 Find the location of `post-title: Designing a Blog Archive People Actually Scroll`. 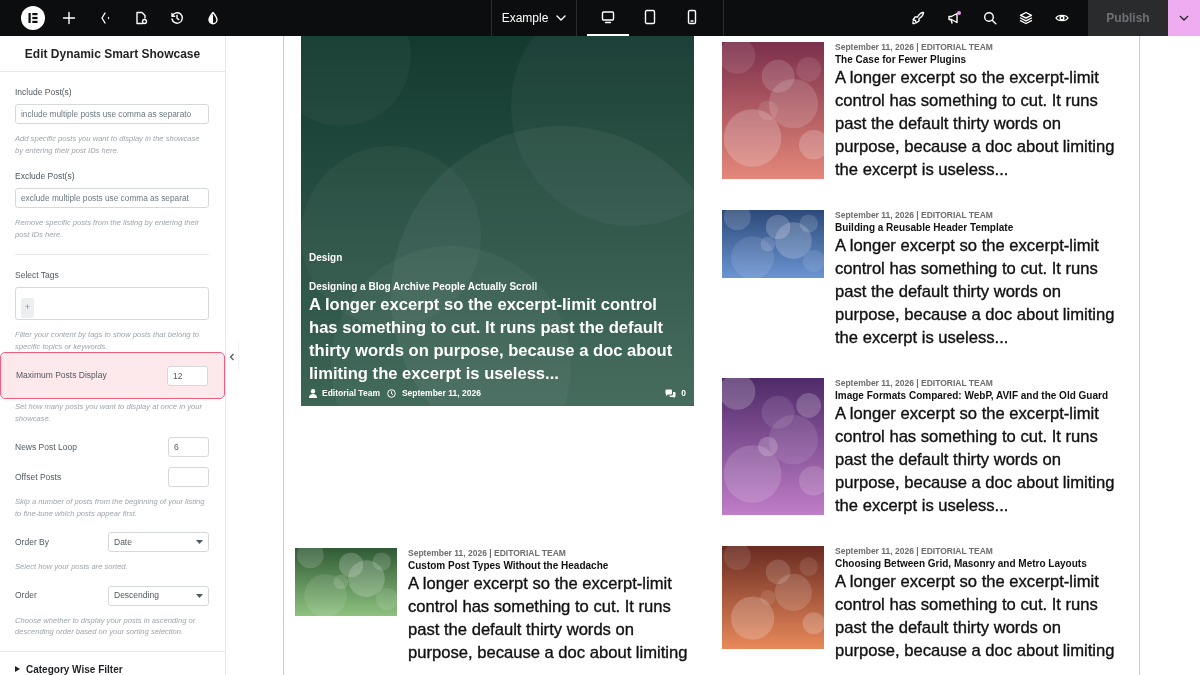

post-title: Designing a Blog Archive People Actually Scroll is located at coordinates (497, 287).